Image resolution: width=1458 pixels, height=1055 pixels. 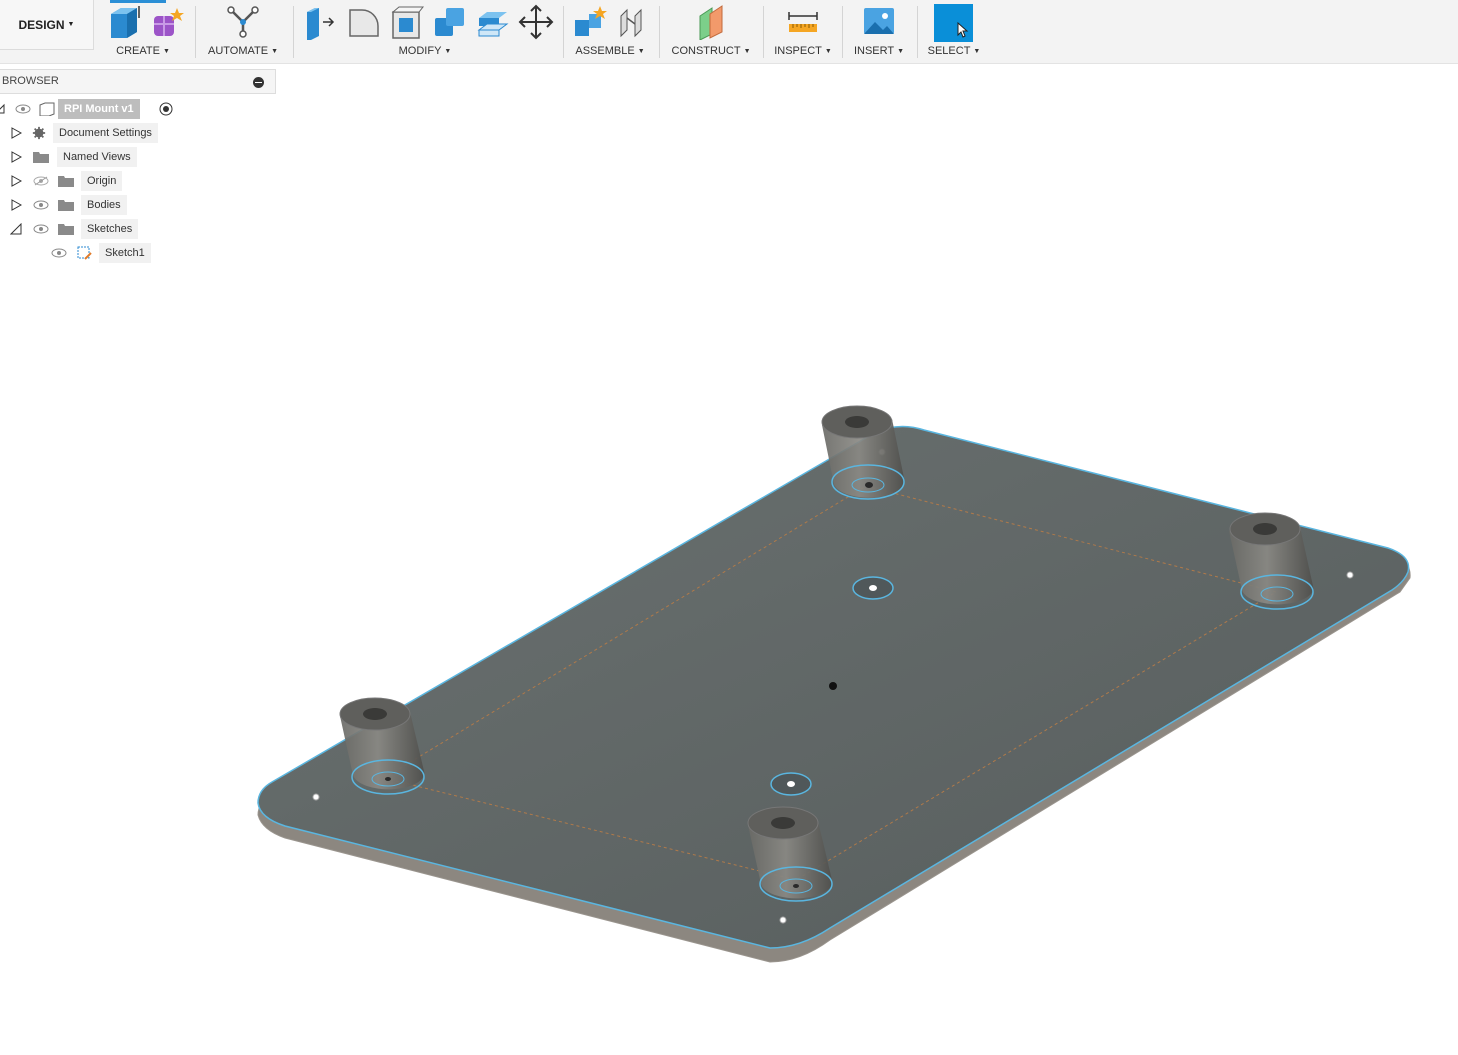 I want to click on toolbar: DESIGN ▼ CREATE ▼ AUTOMATE ▼ MODIFY ▼ ASSEMB, so click(x=729, y=32).